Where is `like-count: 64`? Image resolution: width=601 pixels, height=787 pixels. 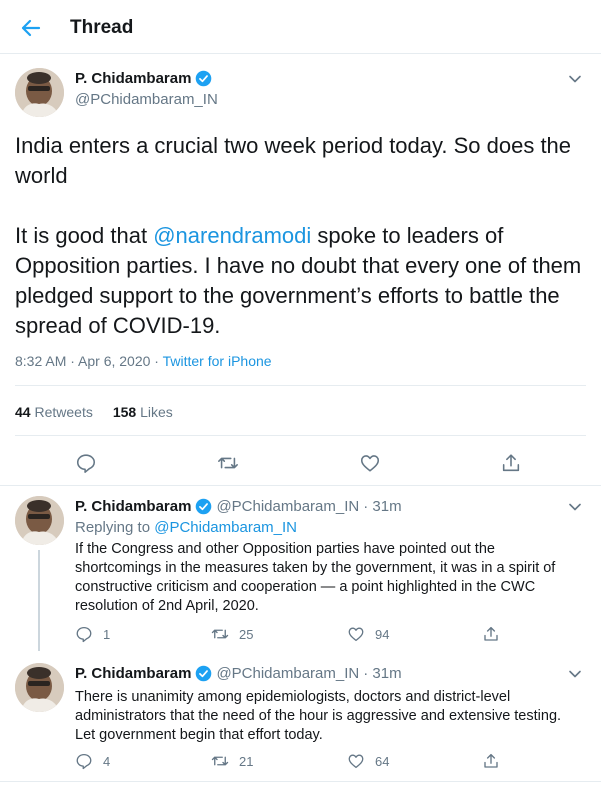 like-count: 64 is located at coordinates (382, 761).